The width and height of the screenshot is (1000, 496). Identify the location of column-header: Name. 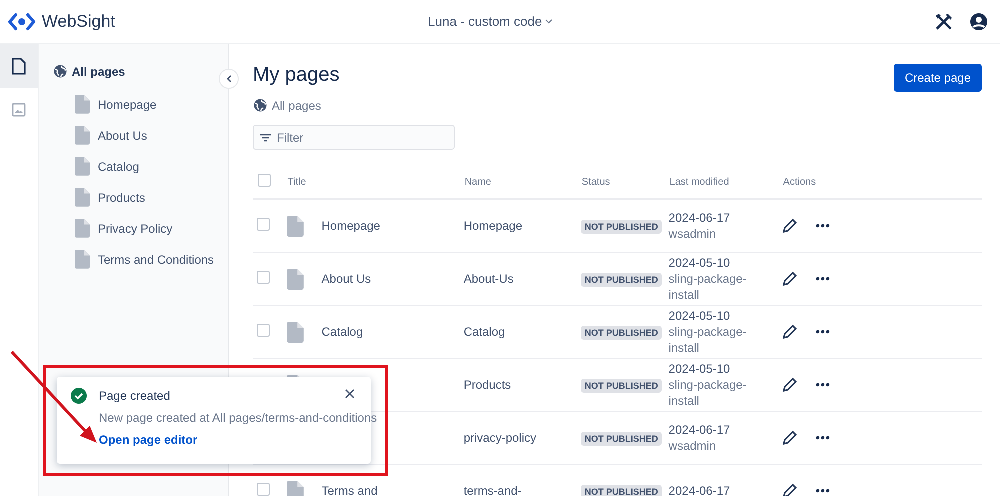
(478, 182).